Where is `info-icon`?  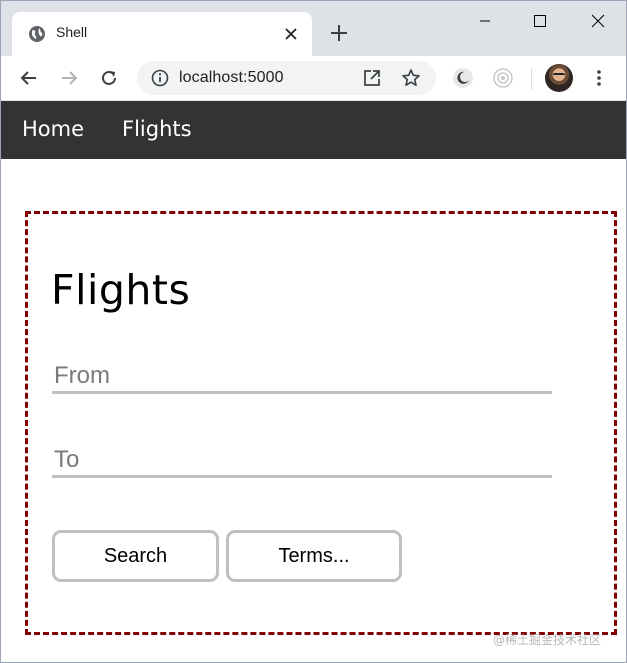
info-icon is located at coordinates (160, 78).